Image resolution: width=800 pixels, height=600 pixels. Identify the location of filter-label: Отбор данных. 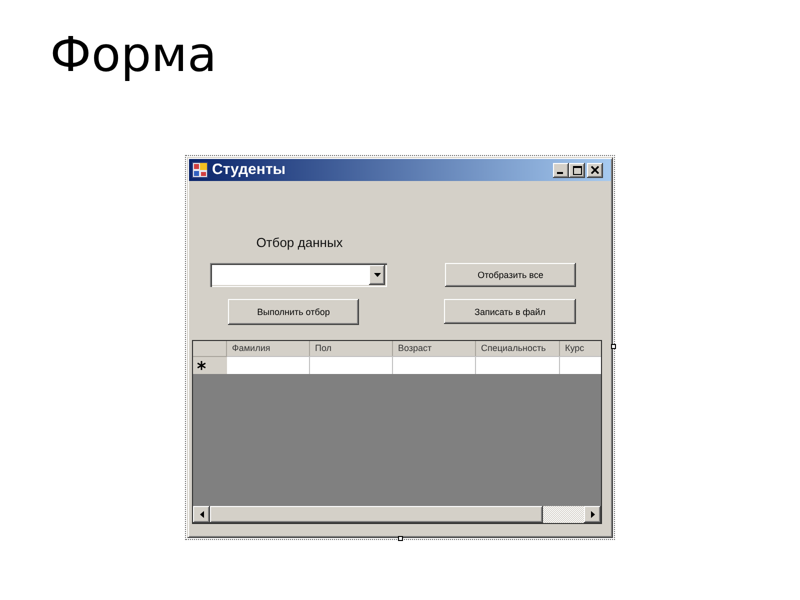
(299, 243).